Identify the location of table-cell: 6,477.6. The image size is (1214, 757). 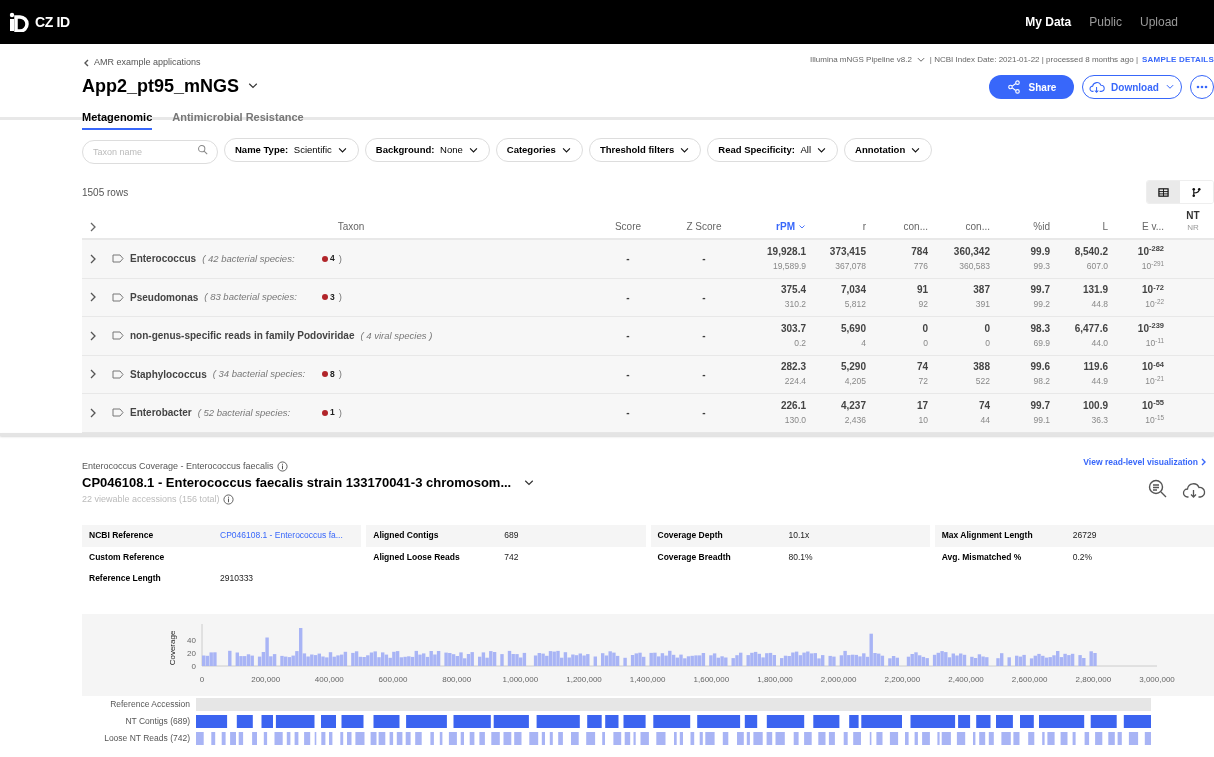
(1091, 328).